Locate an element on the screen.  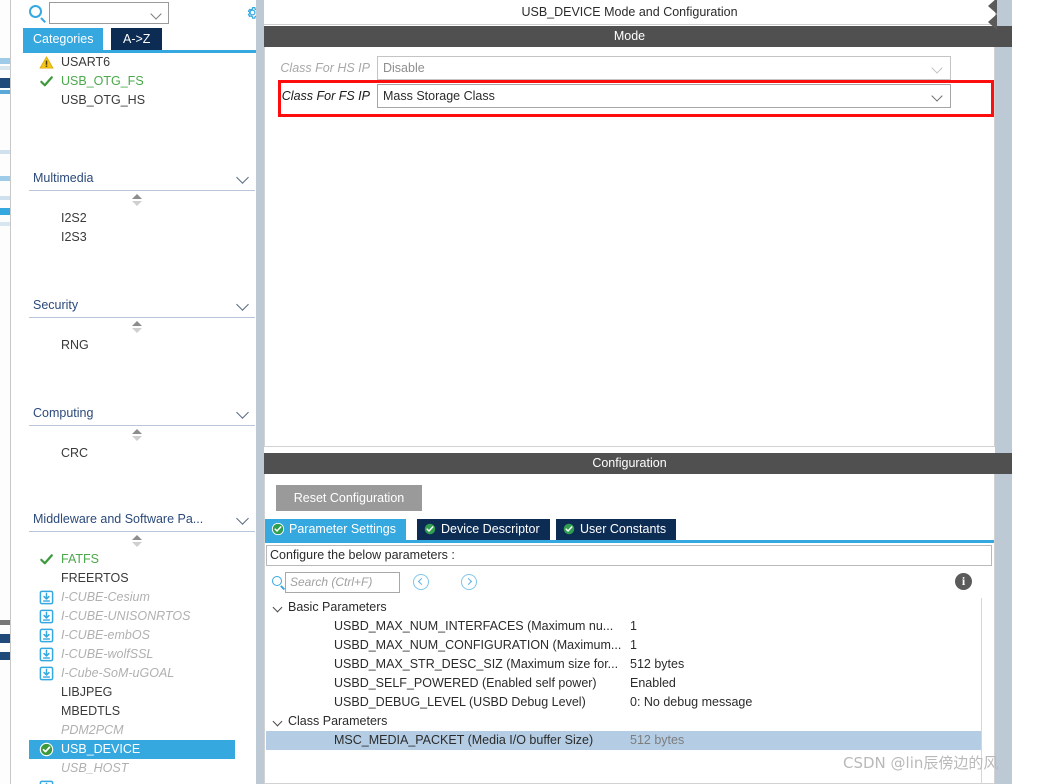
tree-item-mbedtls: MBEDTLS is located at coordinates (142, 711).